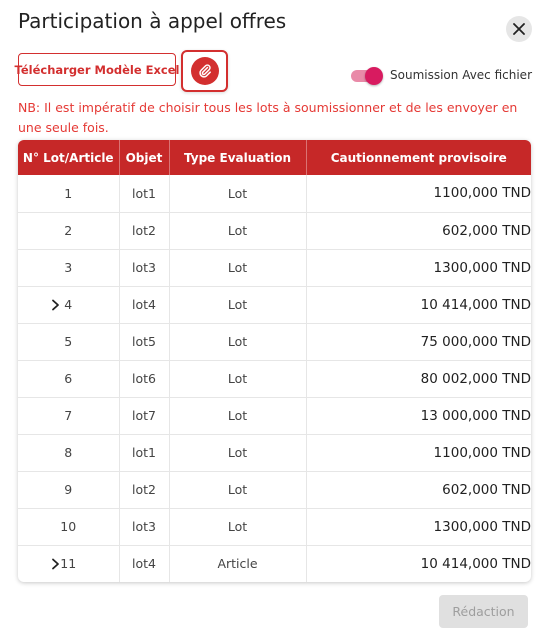 The image size is (554, 637). I want to click on lot-number-cell: 1, so click(69, 194).